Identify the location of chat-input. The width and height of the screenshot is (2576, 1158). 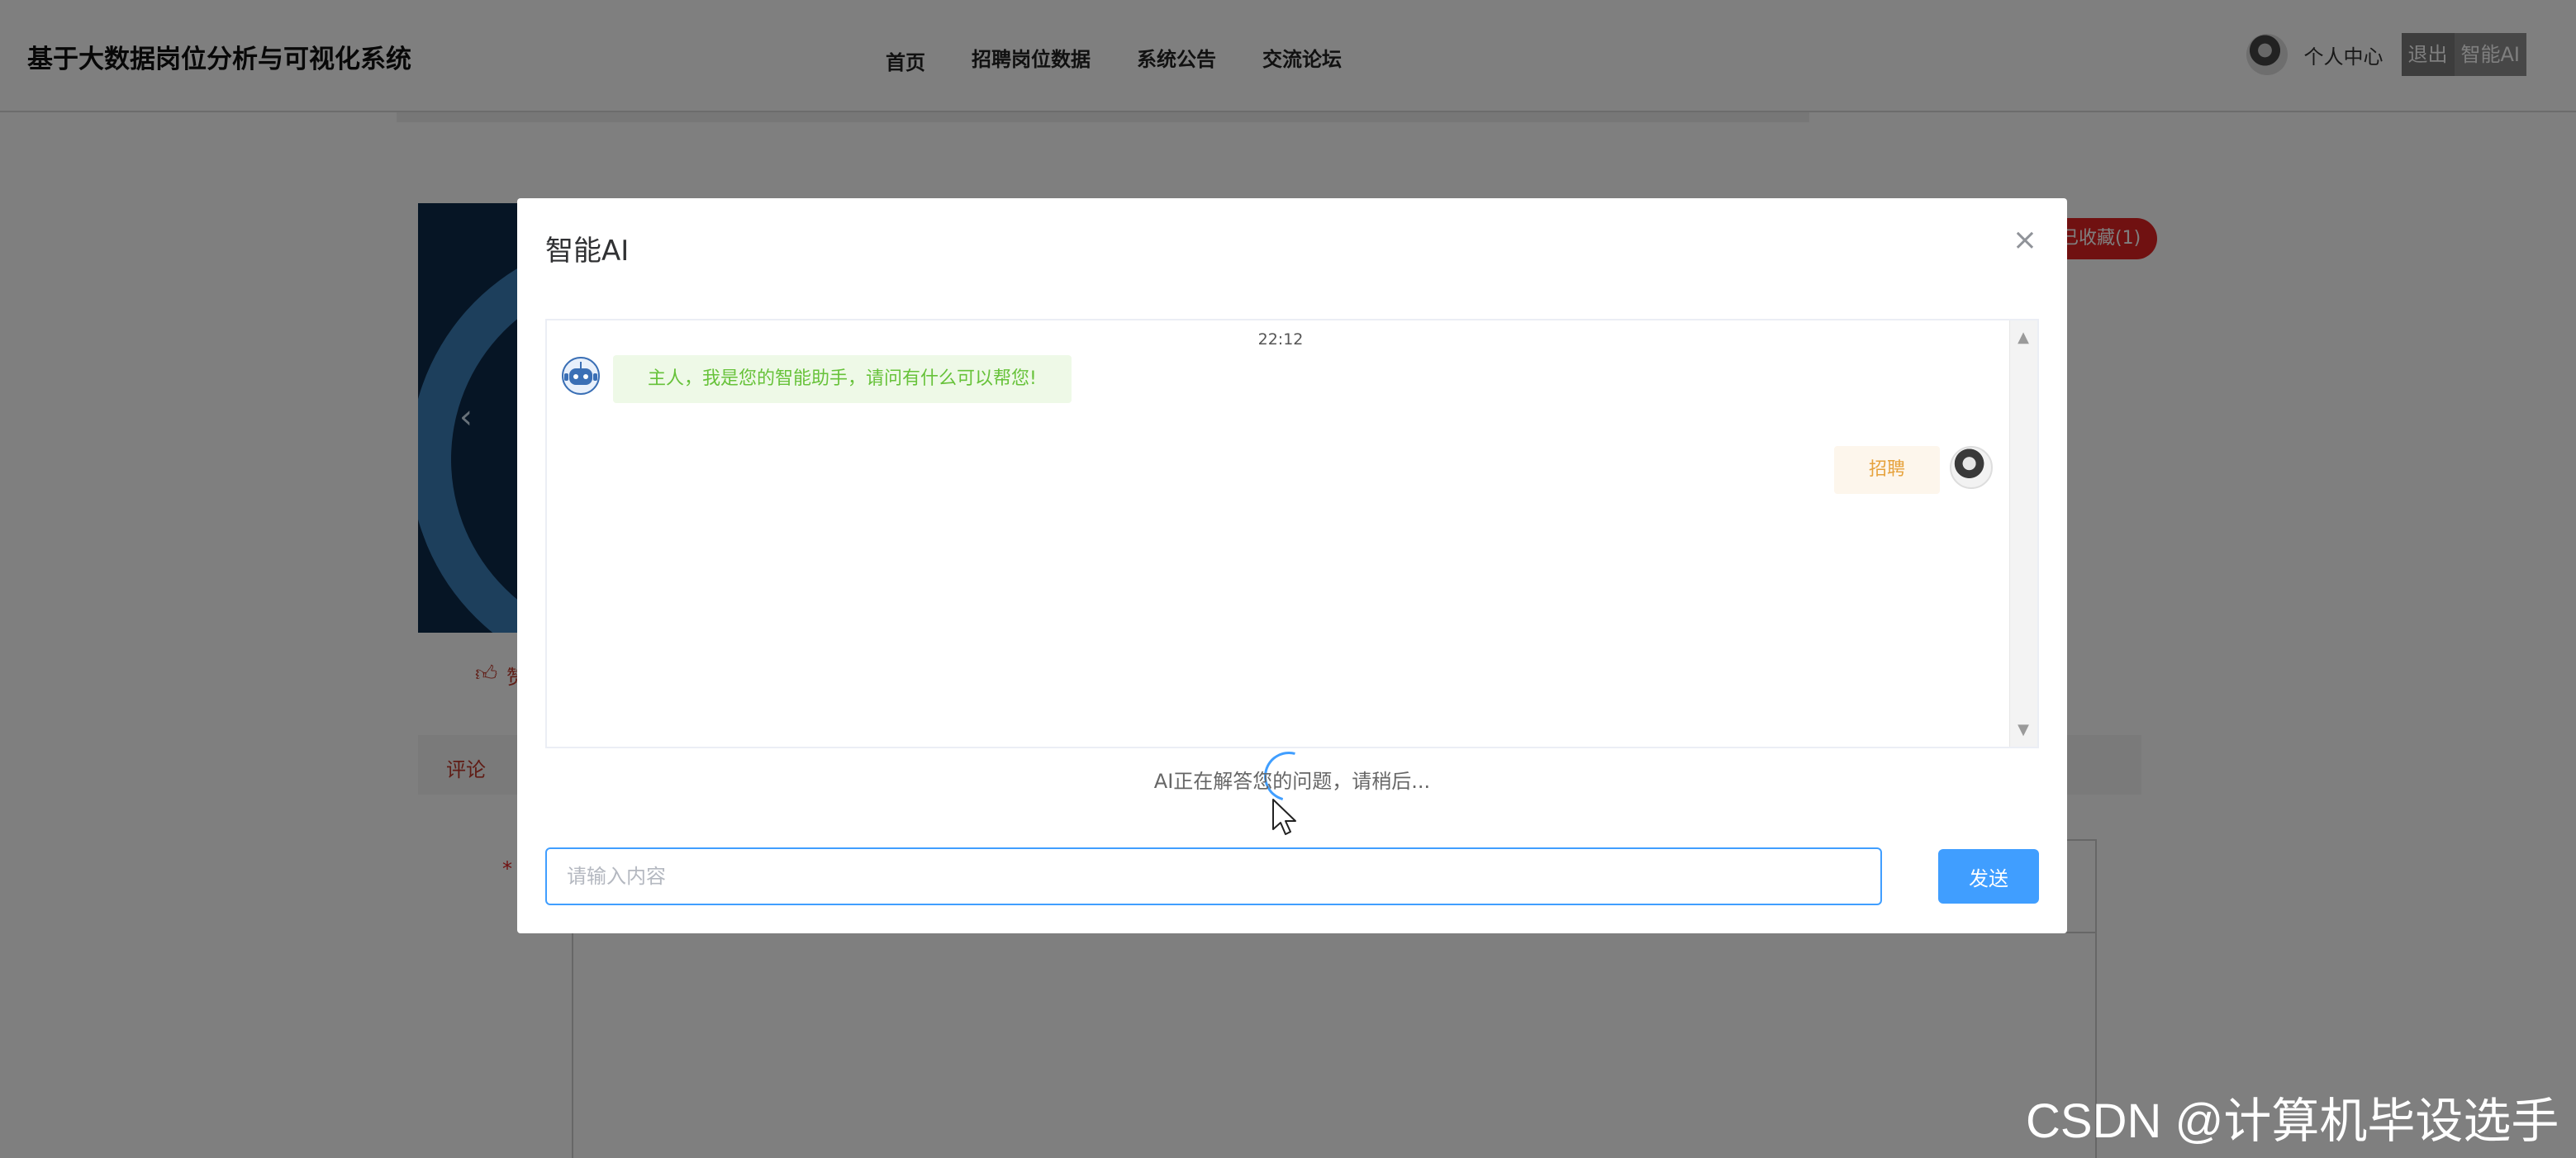
(1213, 876).